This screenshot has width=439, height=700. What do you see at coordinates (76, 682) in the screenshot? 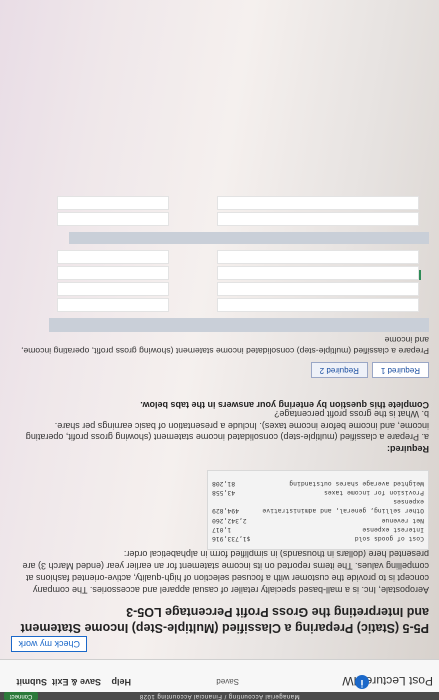
I see `save-exit-button: Save & Exit` at bounding box center [76, 682].